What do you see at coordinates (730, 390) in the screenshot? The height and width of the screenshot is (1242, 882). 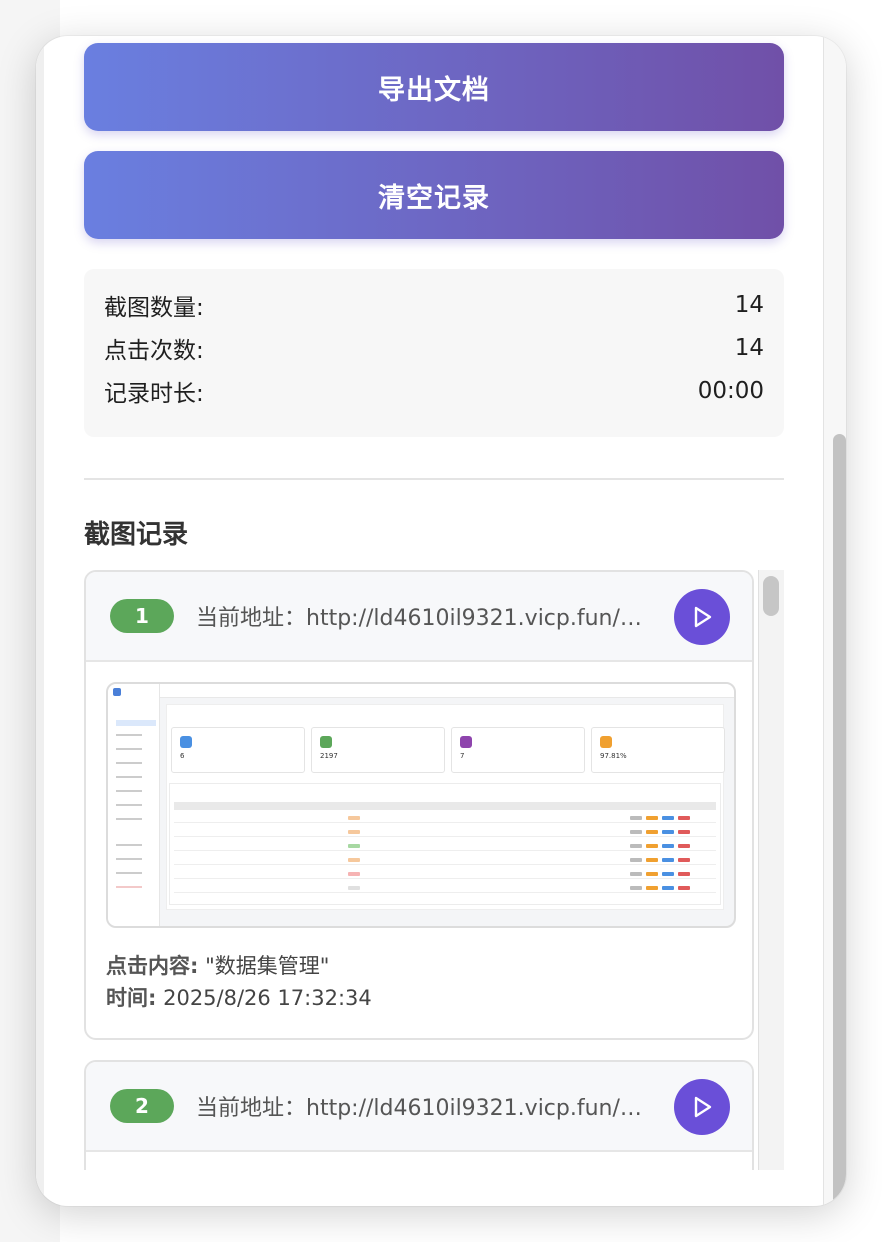 I see `stat-value: 00:00` at bounding box center [730, 390].